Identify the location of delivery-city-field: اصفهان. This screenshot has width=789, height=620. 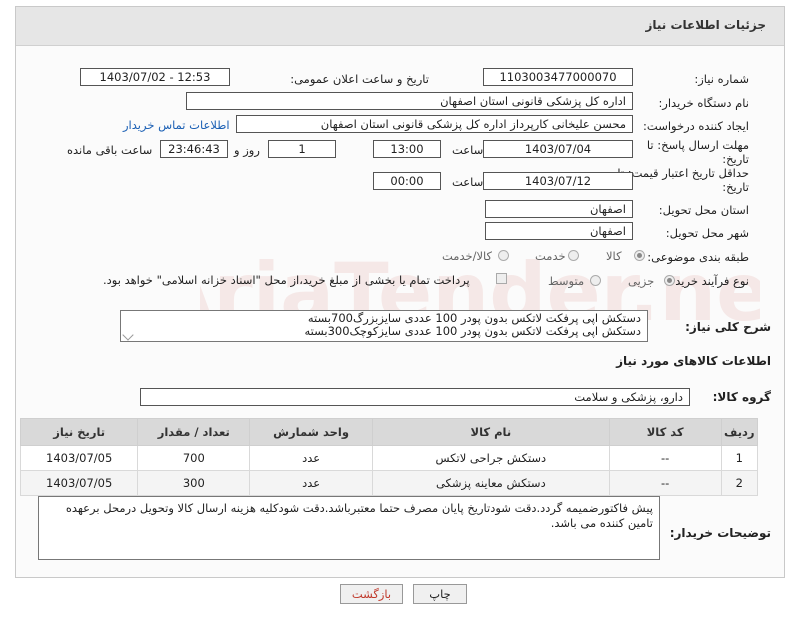
(559, 231).